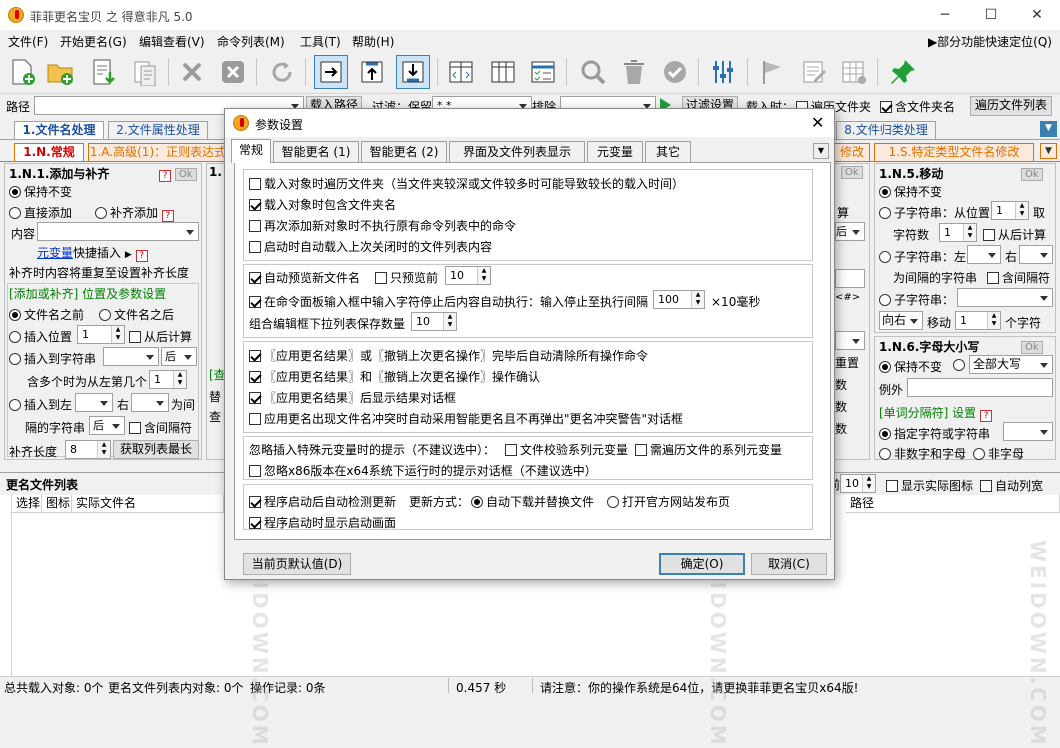 This screenshot has width=1060, height=748. What do you see at coordinates (991, 15) in the screenshot?
I see `maximize-button: ☐` at bounding box center [991, 15].